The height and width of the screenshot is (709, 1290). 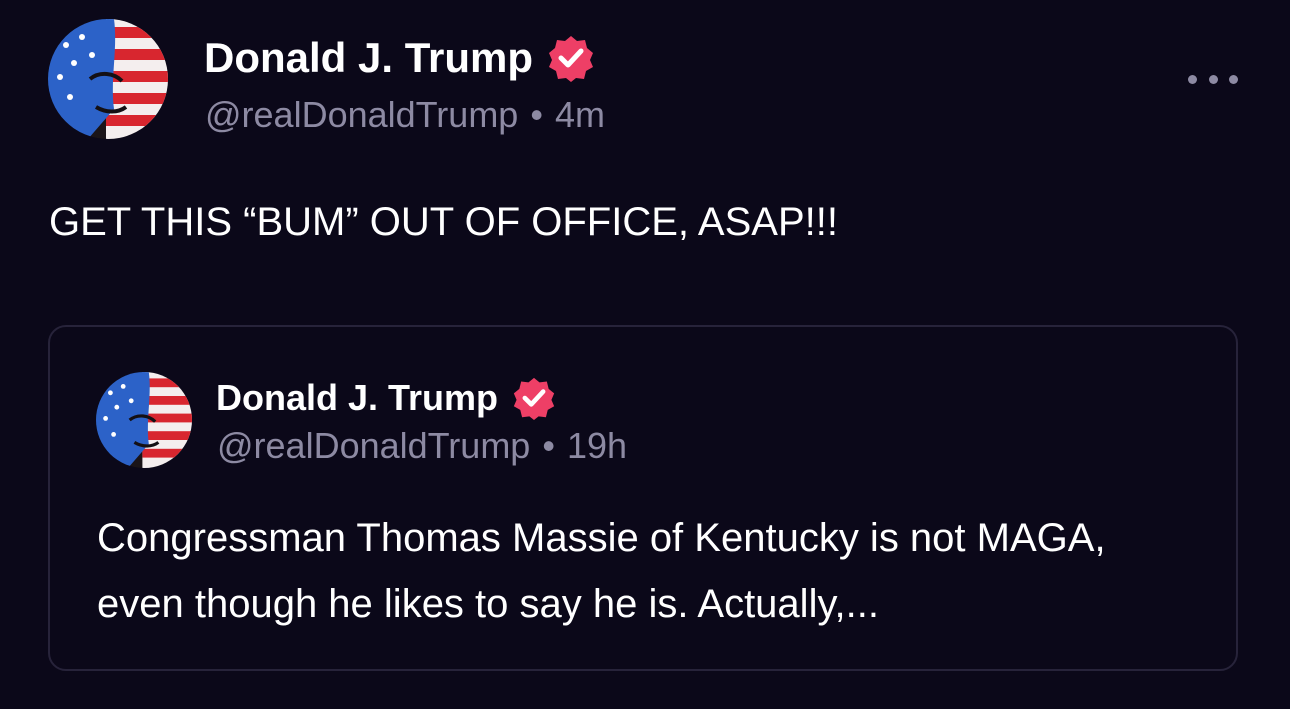 I want to click on author-name-text: Donald J. Trump, so click(x=368, y=58).